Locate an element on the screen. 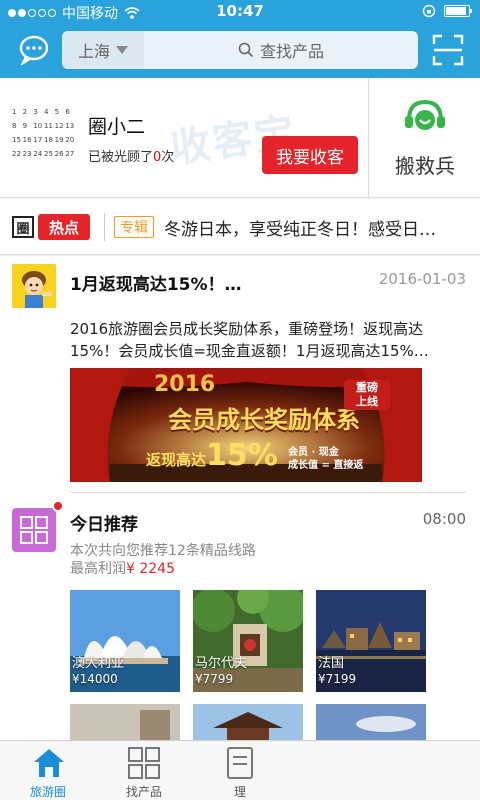 The height and width of the screenshot is (800, 480). banner-year: 2016 is located at coordinates (185, 384).